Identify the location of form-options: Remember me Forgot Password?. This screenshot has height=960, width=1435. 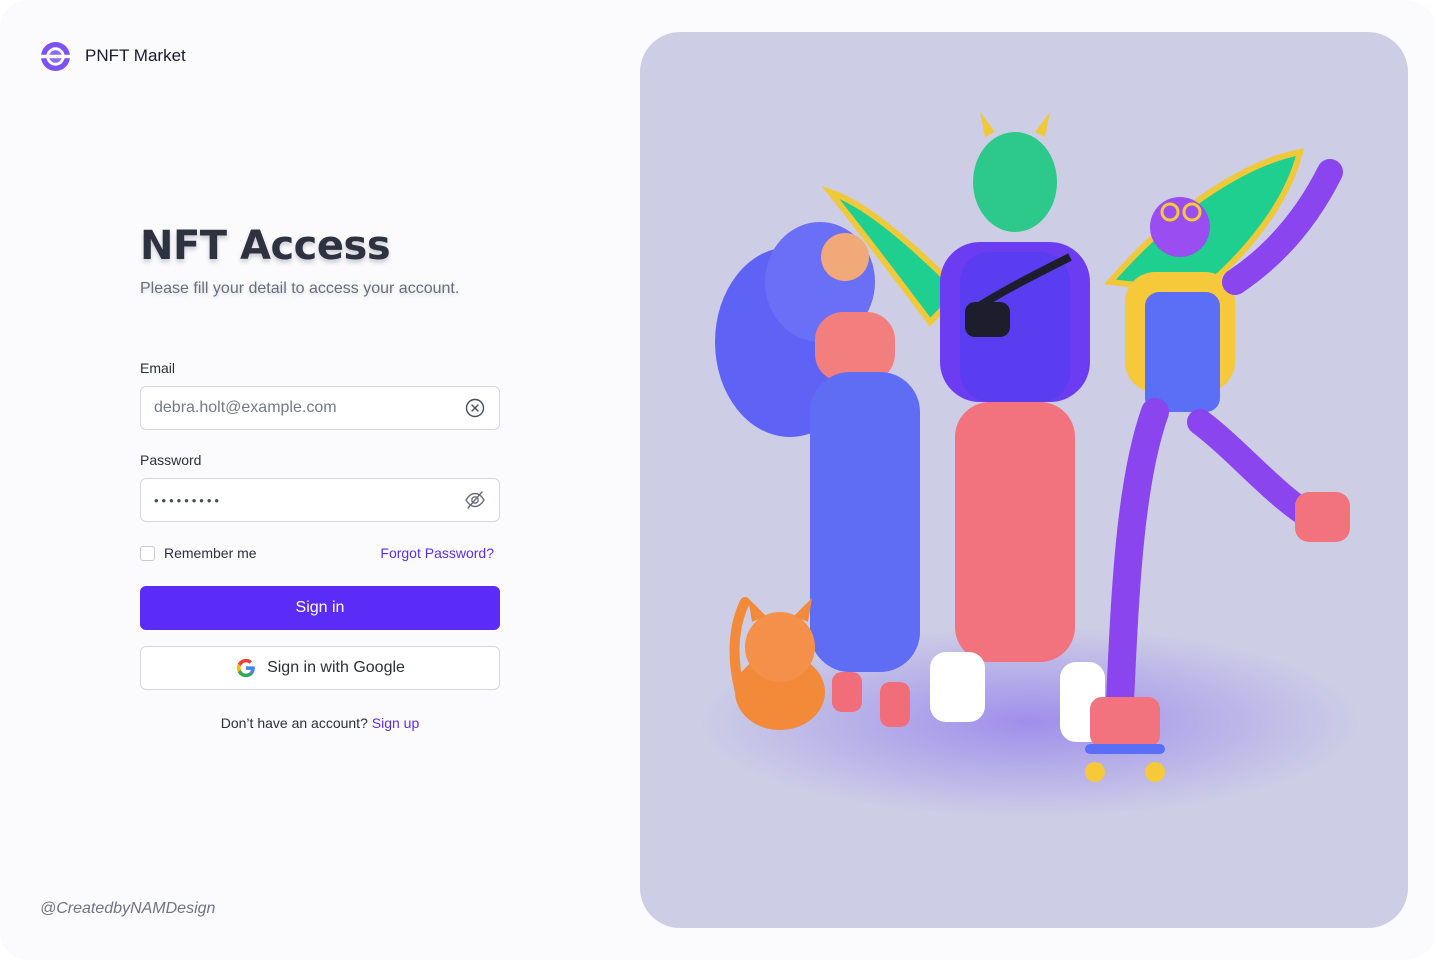
(320, 553).